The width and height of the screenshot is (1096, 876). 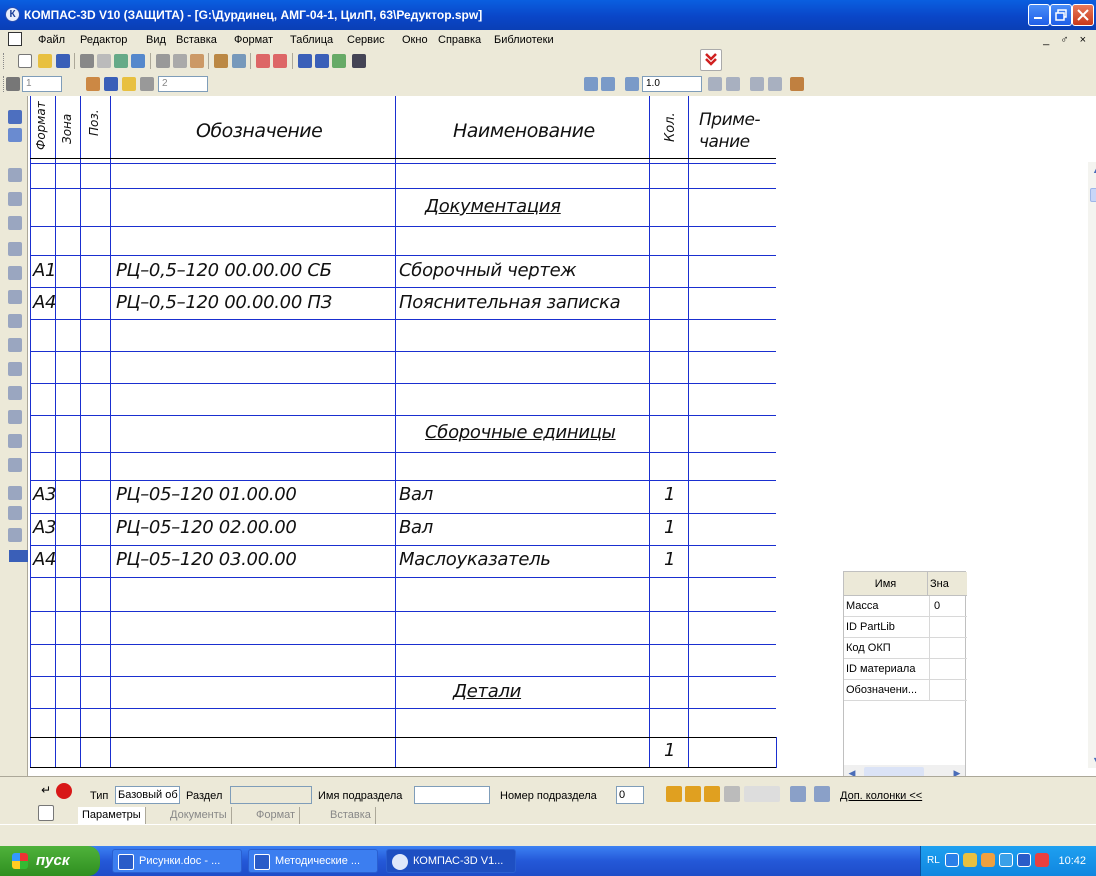 What do you see at coordinates (206, 527) in the screenshot?
I see `cell-designation: РЦ–05–120 02.00.00` at bounding box center [206, 527].